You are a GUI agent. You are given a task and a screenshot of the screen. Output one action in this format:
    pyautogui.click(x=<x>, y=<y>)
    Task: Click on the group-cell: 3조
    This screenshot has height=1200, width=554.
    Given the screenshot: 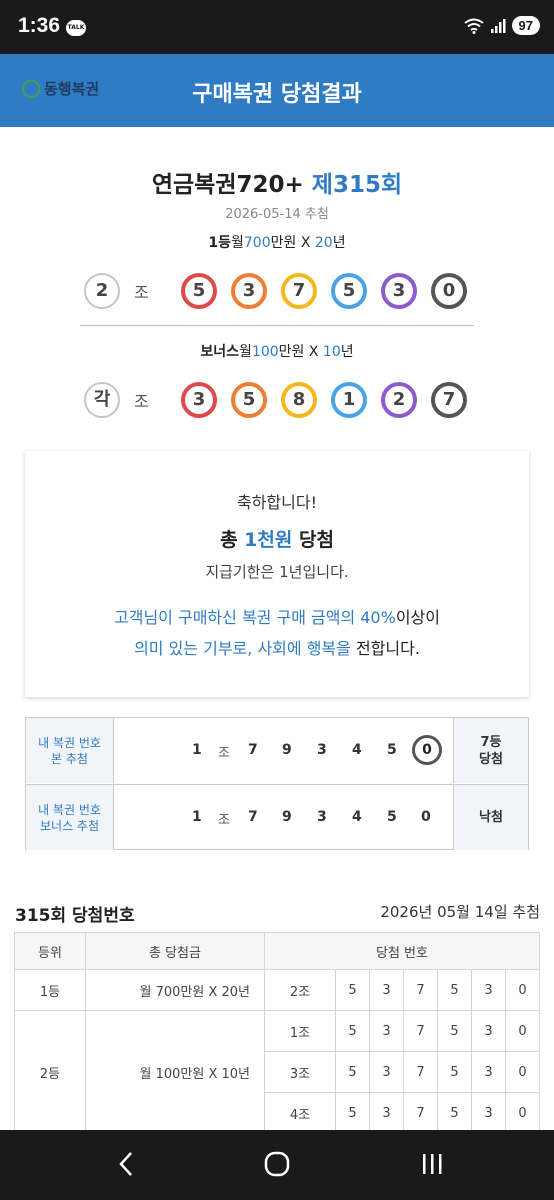 What is the action you would take?
    pyautogui.click(x=300, y=1072)
    